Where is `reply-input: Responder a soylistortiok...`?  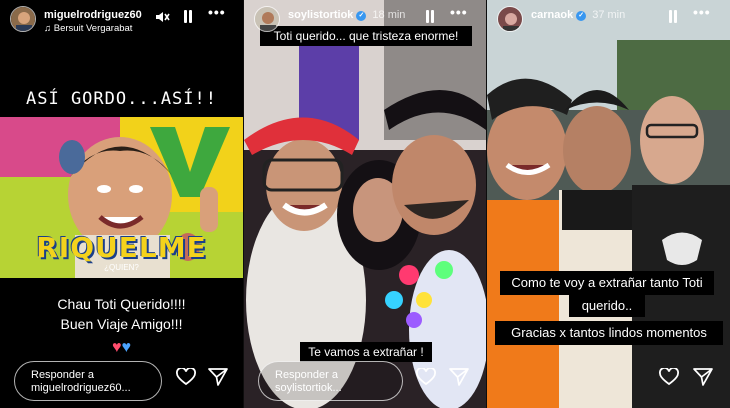
reply-input: Responder a soylistortiok... is located at coordinates (330, 381).